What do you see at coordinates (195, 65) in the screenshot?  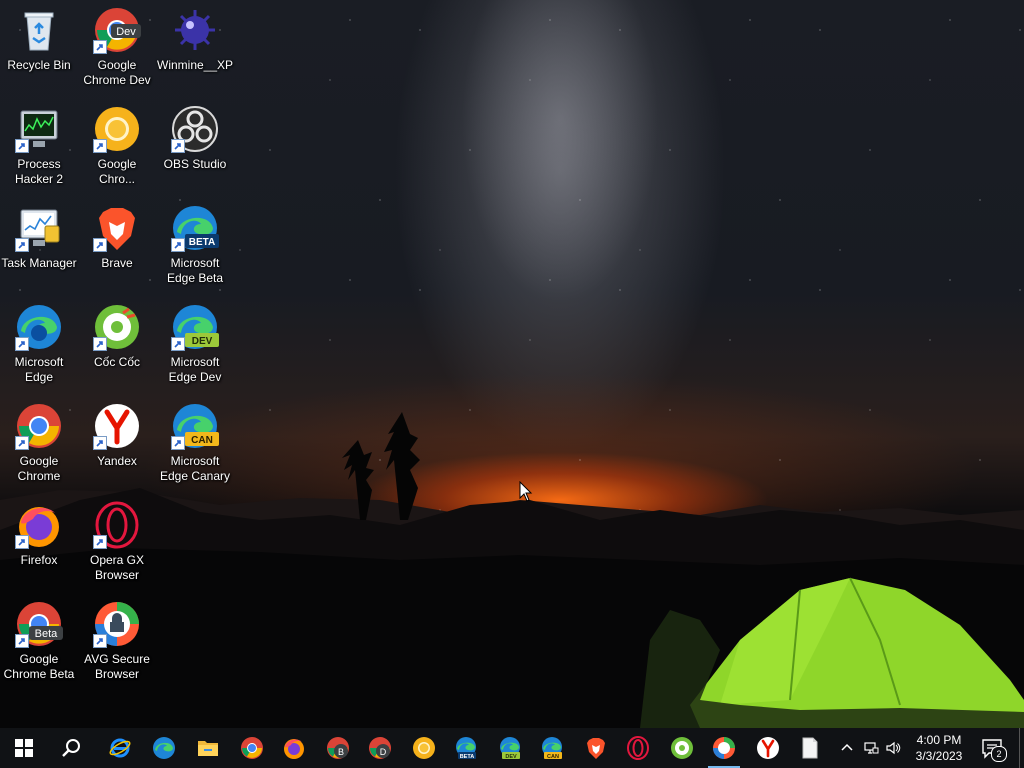 I see `desktop-icon-label: Winmine__XP` at bounding box center [195, 65].